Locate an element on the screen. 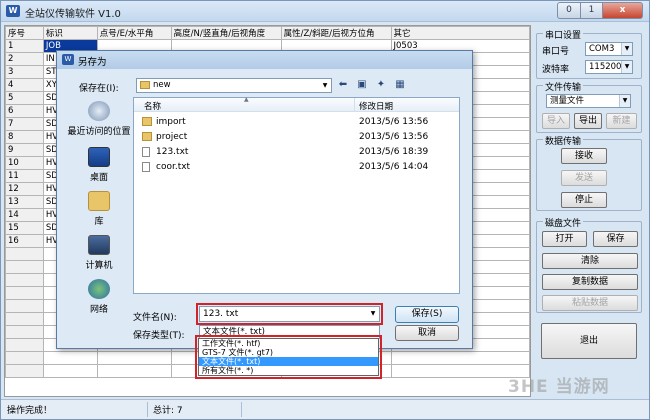 The image size is (650, 420). file-list-item: 123.txt 2013/5/6 18:39 is located at coordinates (296, 152).